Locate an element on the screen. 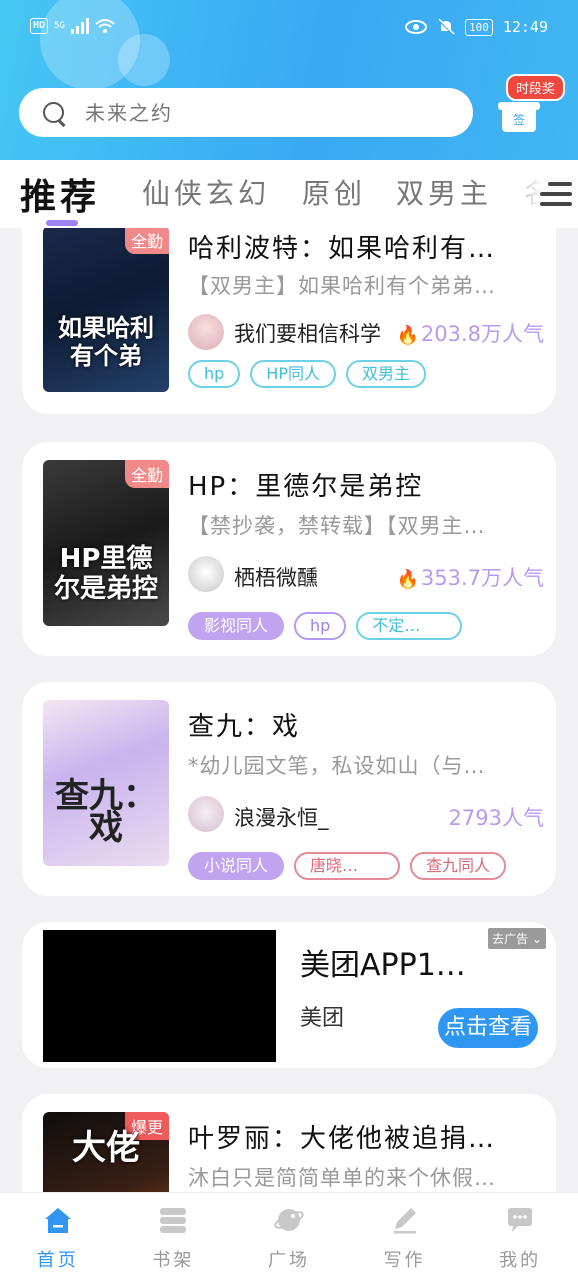 The image size is (578, 1280). bookshelf-icon is located at coordinates (173, 1220).